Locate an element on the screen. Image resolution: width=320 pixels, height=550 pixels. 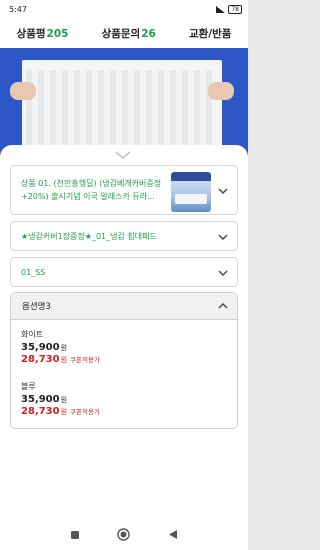
sheet-handle is located at coordinates (123, 156).